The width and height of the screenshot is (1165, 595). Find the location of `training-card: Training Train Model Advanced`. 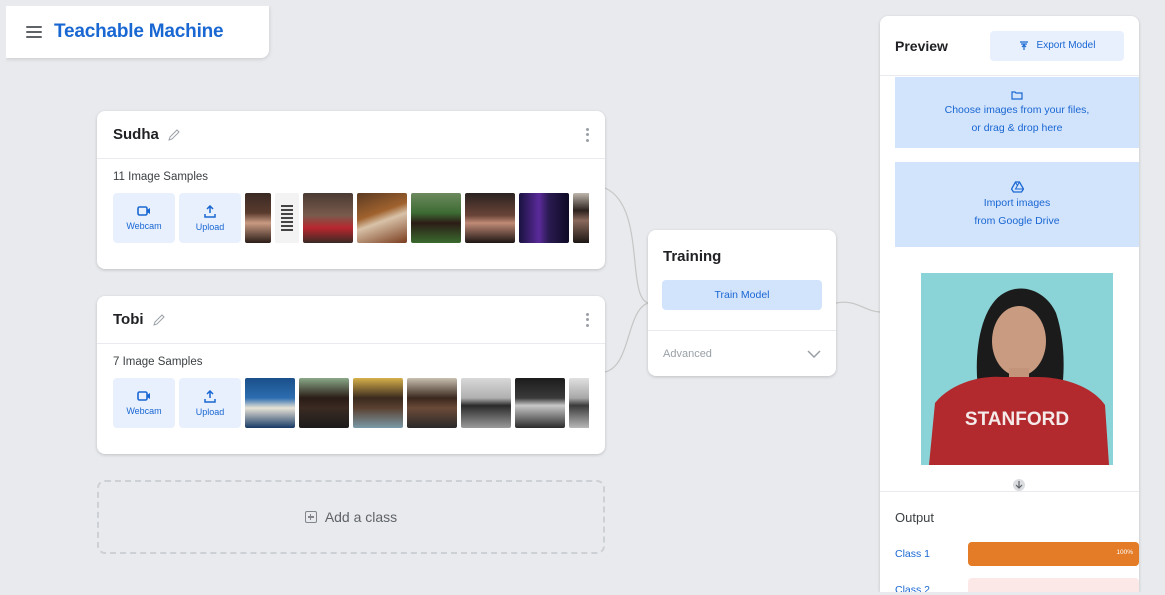

training-card: Training Train Model Advanced is located at coordinates (742, 303).